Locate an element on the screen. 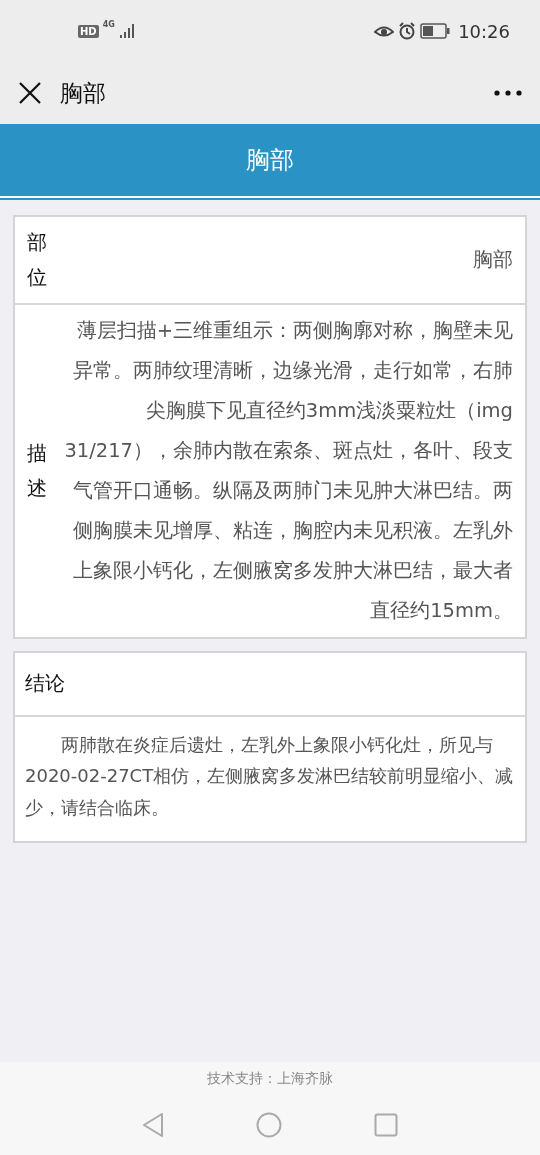 This screenshot has height=1155, width=540. alarm-icon is located at coordinates (407, 31).